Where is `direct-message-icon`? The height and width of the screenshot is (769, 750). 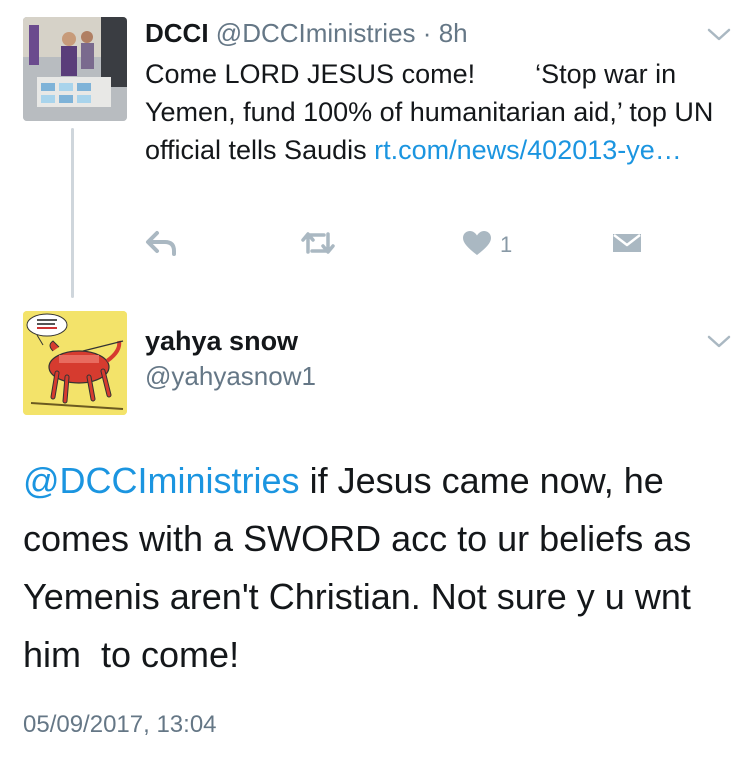 direct-message-icon is located at coordinates (627, 245).